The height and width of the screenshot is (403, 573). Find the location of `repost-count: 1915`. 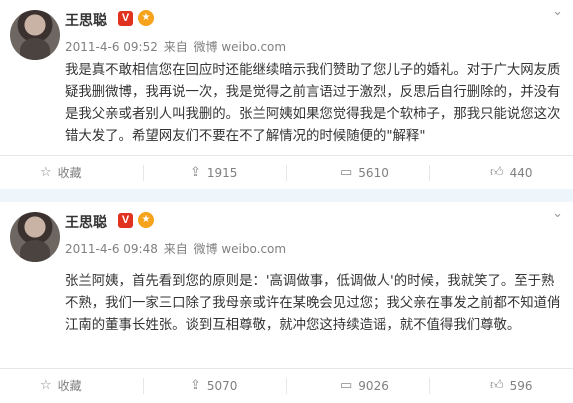

repost-count: 1915 is located at coordinates (222, 173).